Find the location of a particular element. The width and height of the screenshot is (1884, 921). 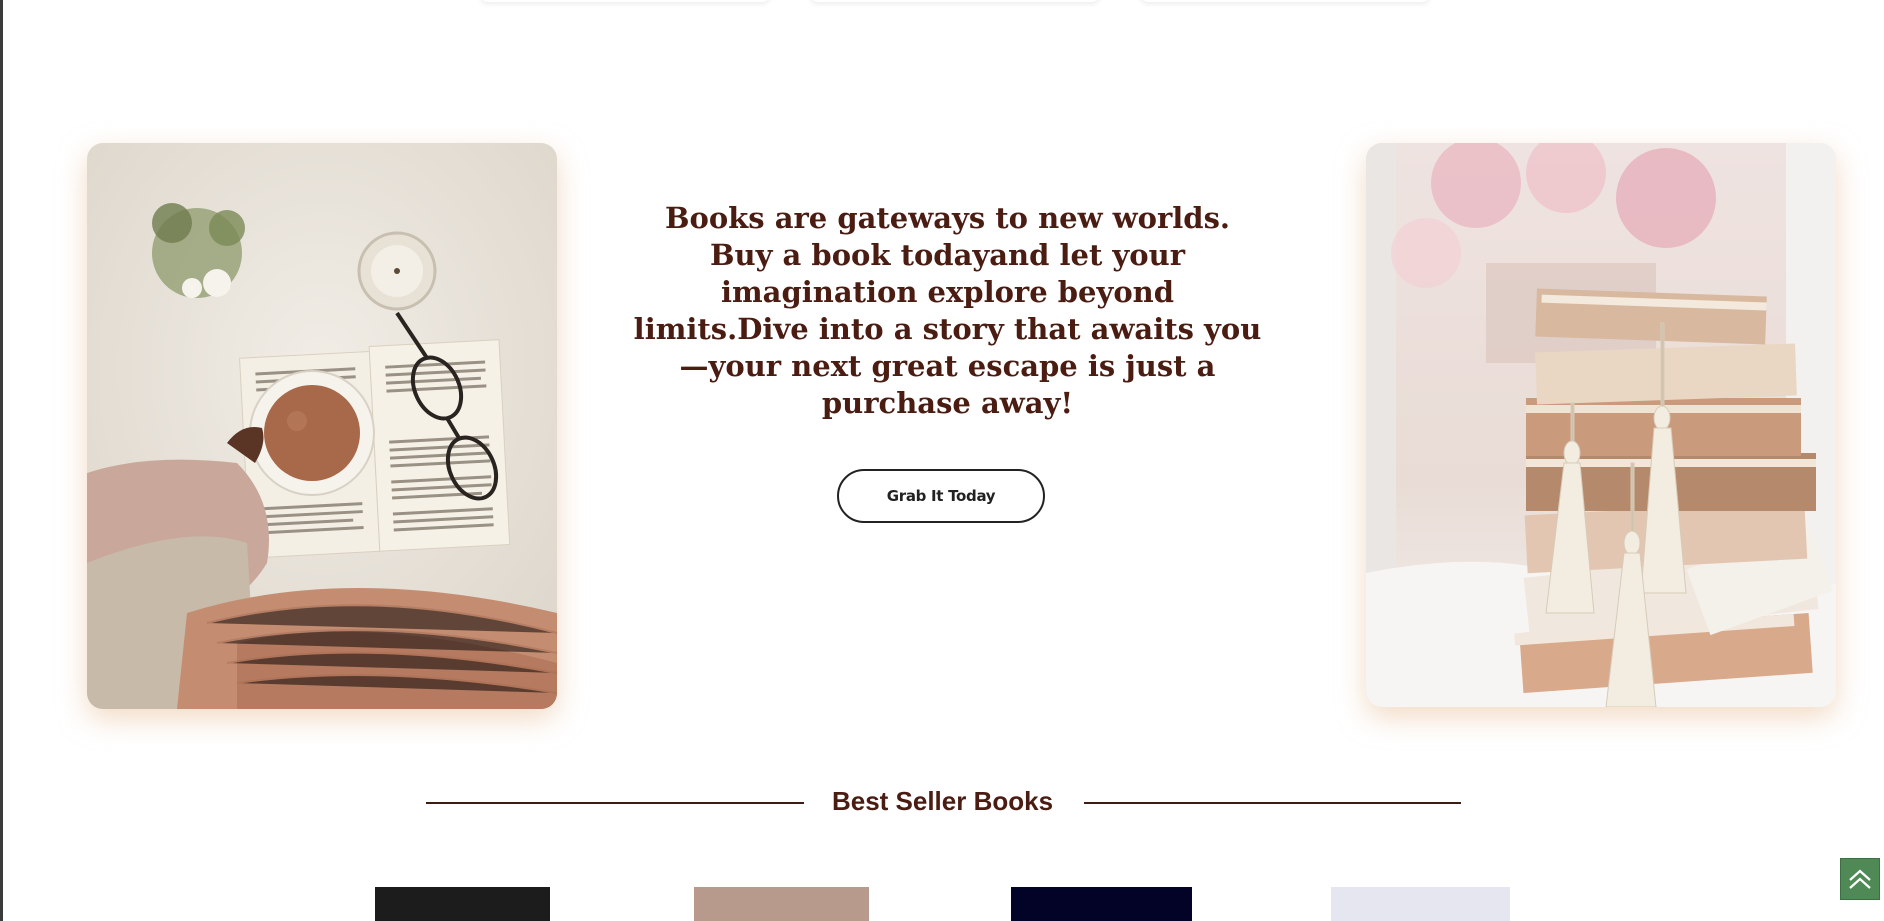

scroll-to-top-button is located at coordinates (1860, 879).